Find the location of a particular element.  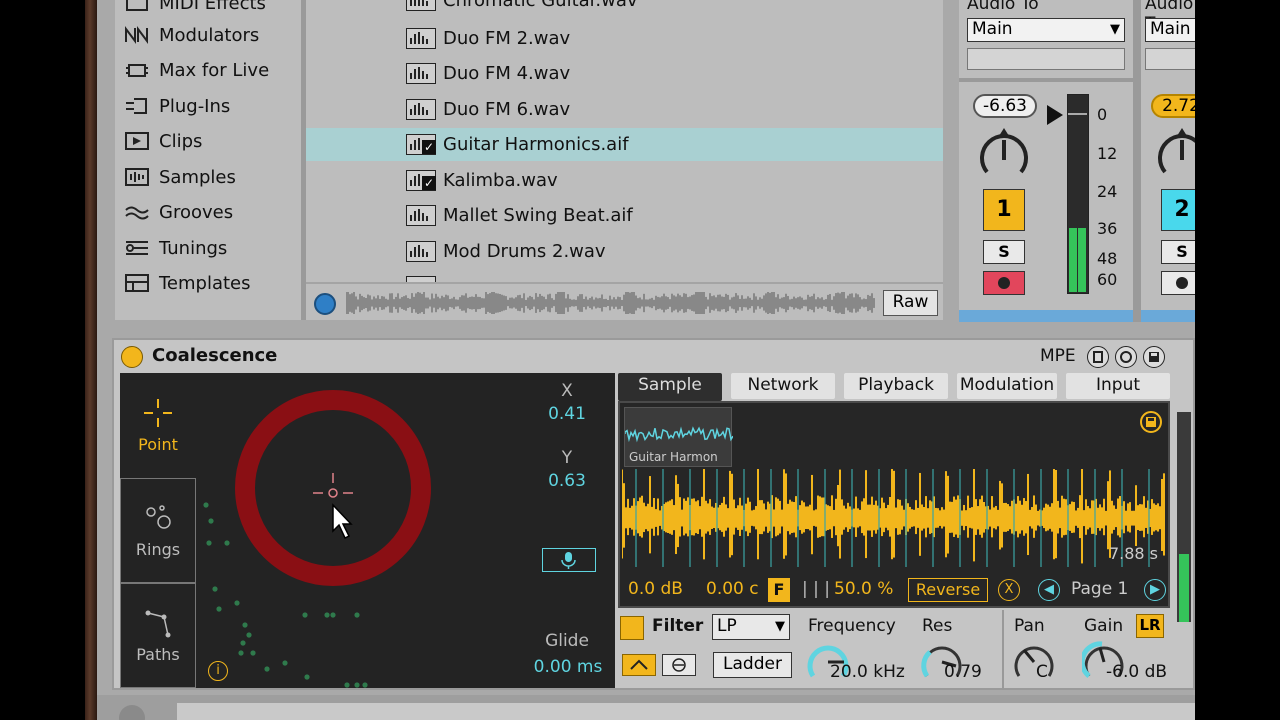

f-button: F is located at coordinates (779, 590).